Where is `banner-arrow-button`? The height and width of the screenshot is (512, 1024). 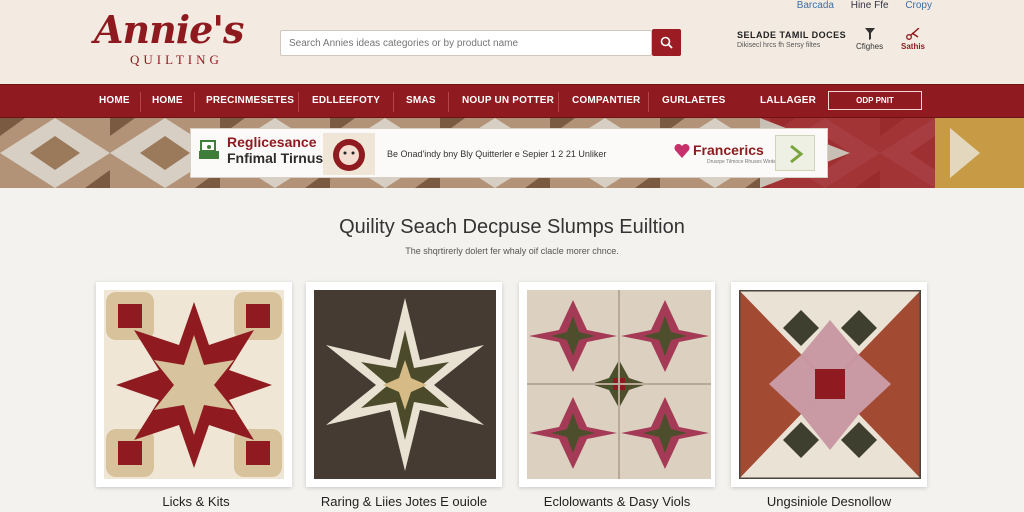 banner-arrow-button is located at coordinates (795, 153).